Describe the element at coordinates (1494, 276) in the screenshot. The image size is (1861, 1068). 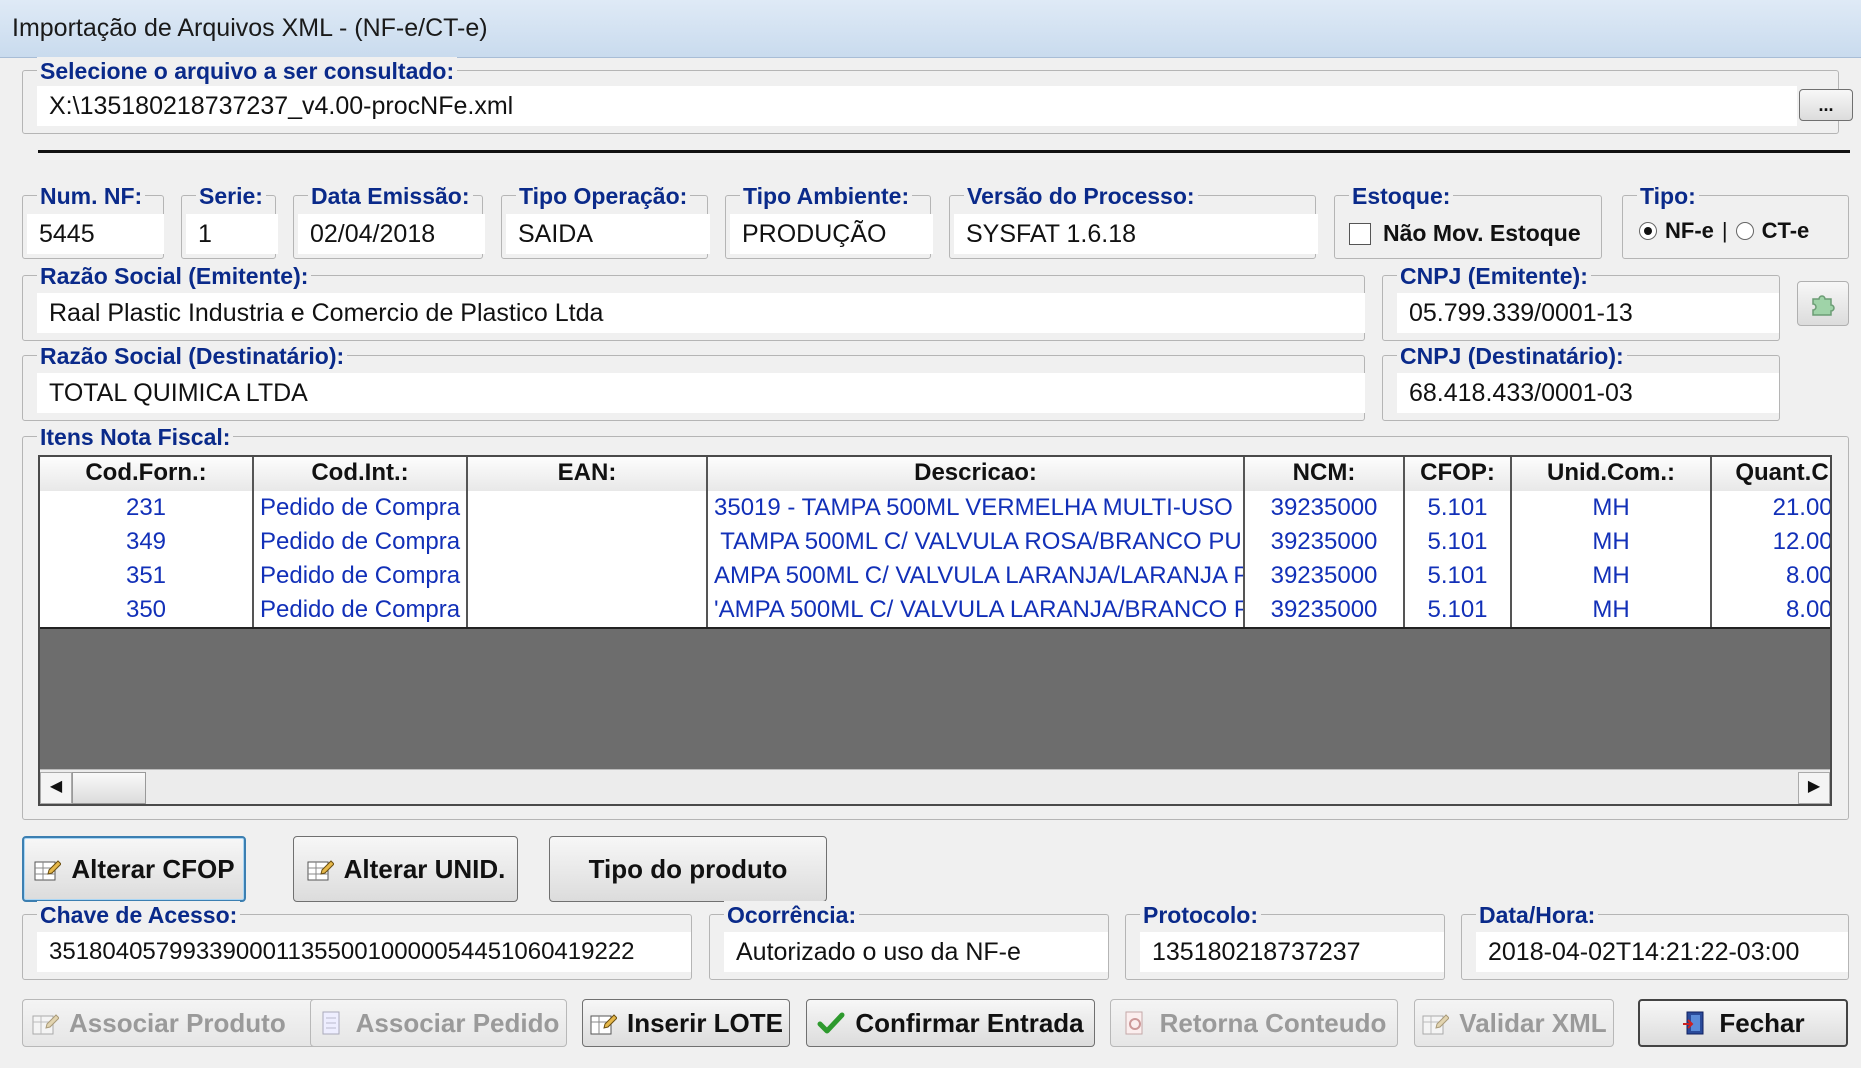
I see `cnpj-emitente-label: CNPJ (Emitente):` at that location.